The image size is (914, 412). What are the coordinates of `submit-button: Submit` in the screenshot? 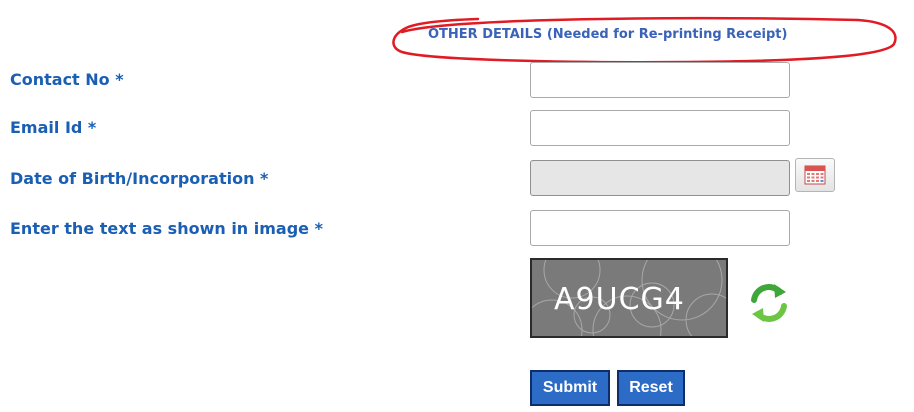 It's located at (570, 388).